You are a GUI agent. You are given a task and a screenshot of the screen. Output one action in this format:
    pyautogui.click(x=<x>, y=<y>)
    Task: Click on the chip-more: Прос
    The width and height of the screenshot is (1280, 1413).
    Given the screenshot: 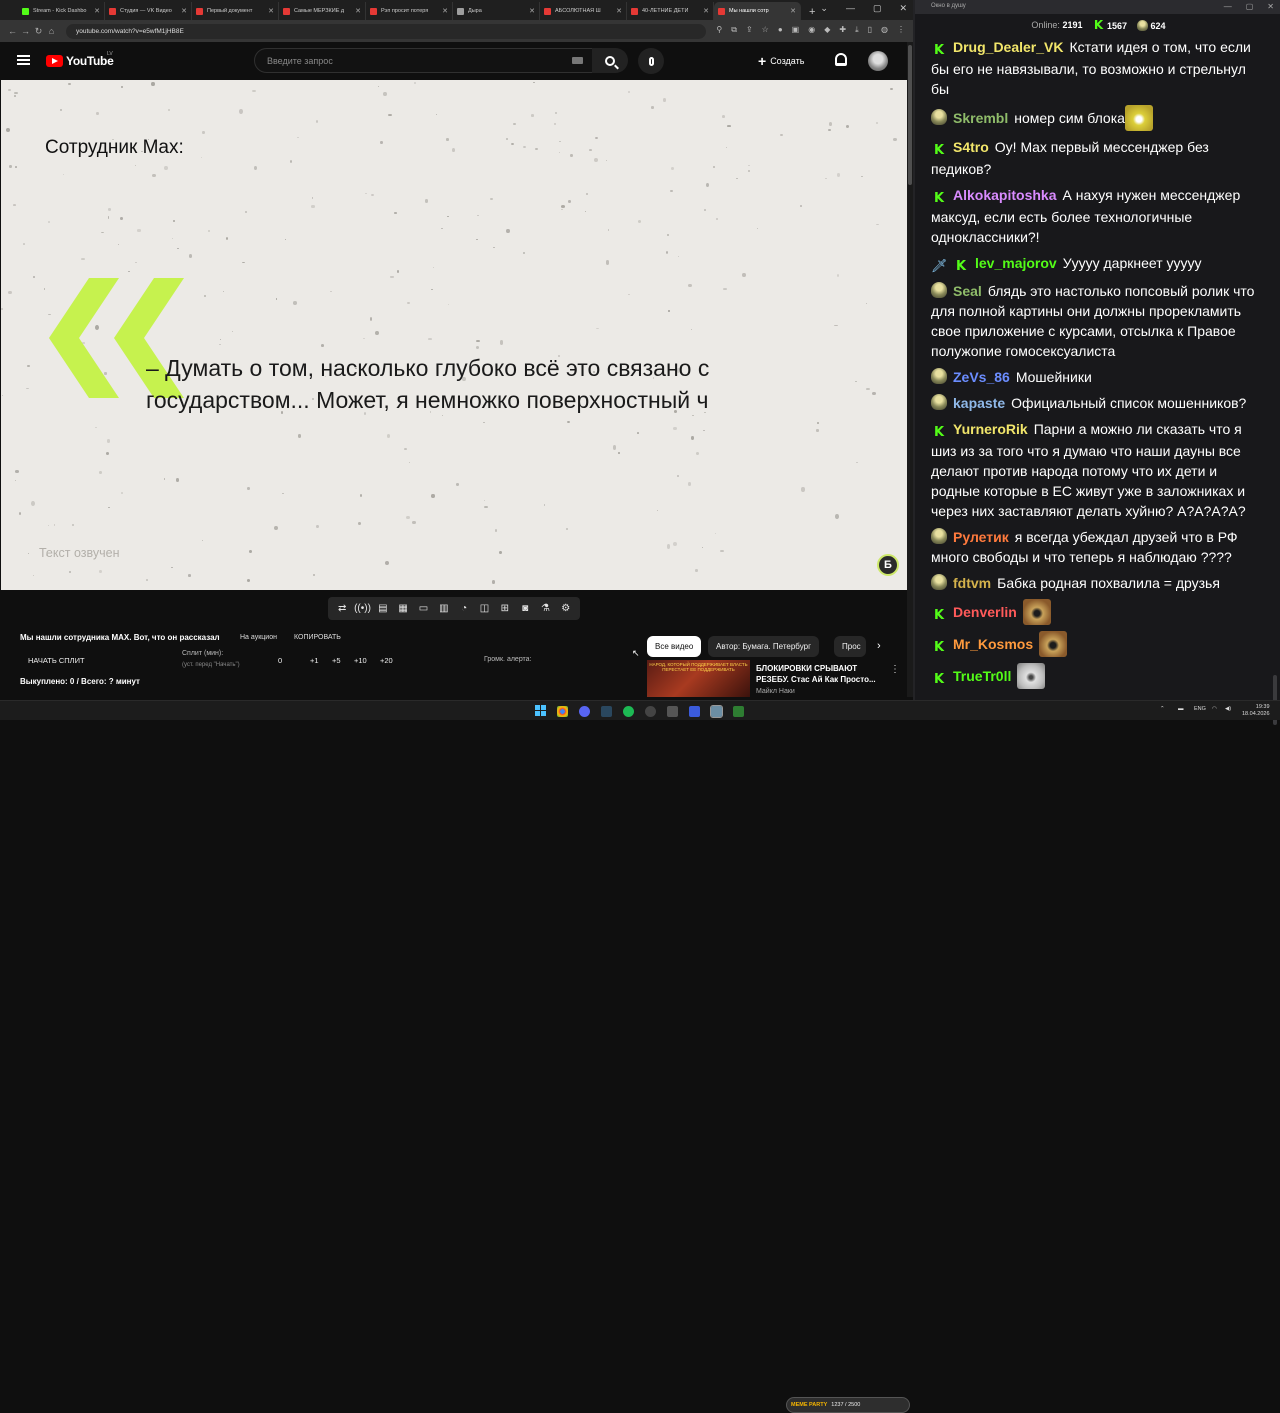 What is the action you would take?
    pyautogui.click(x=850, y=646)
    